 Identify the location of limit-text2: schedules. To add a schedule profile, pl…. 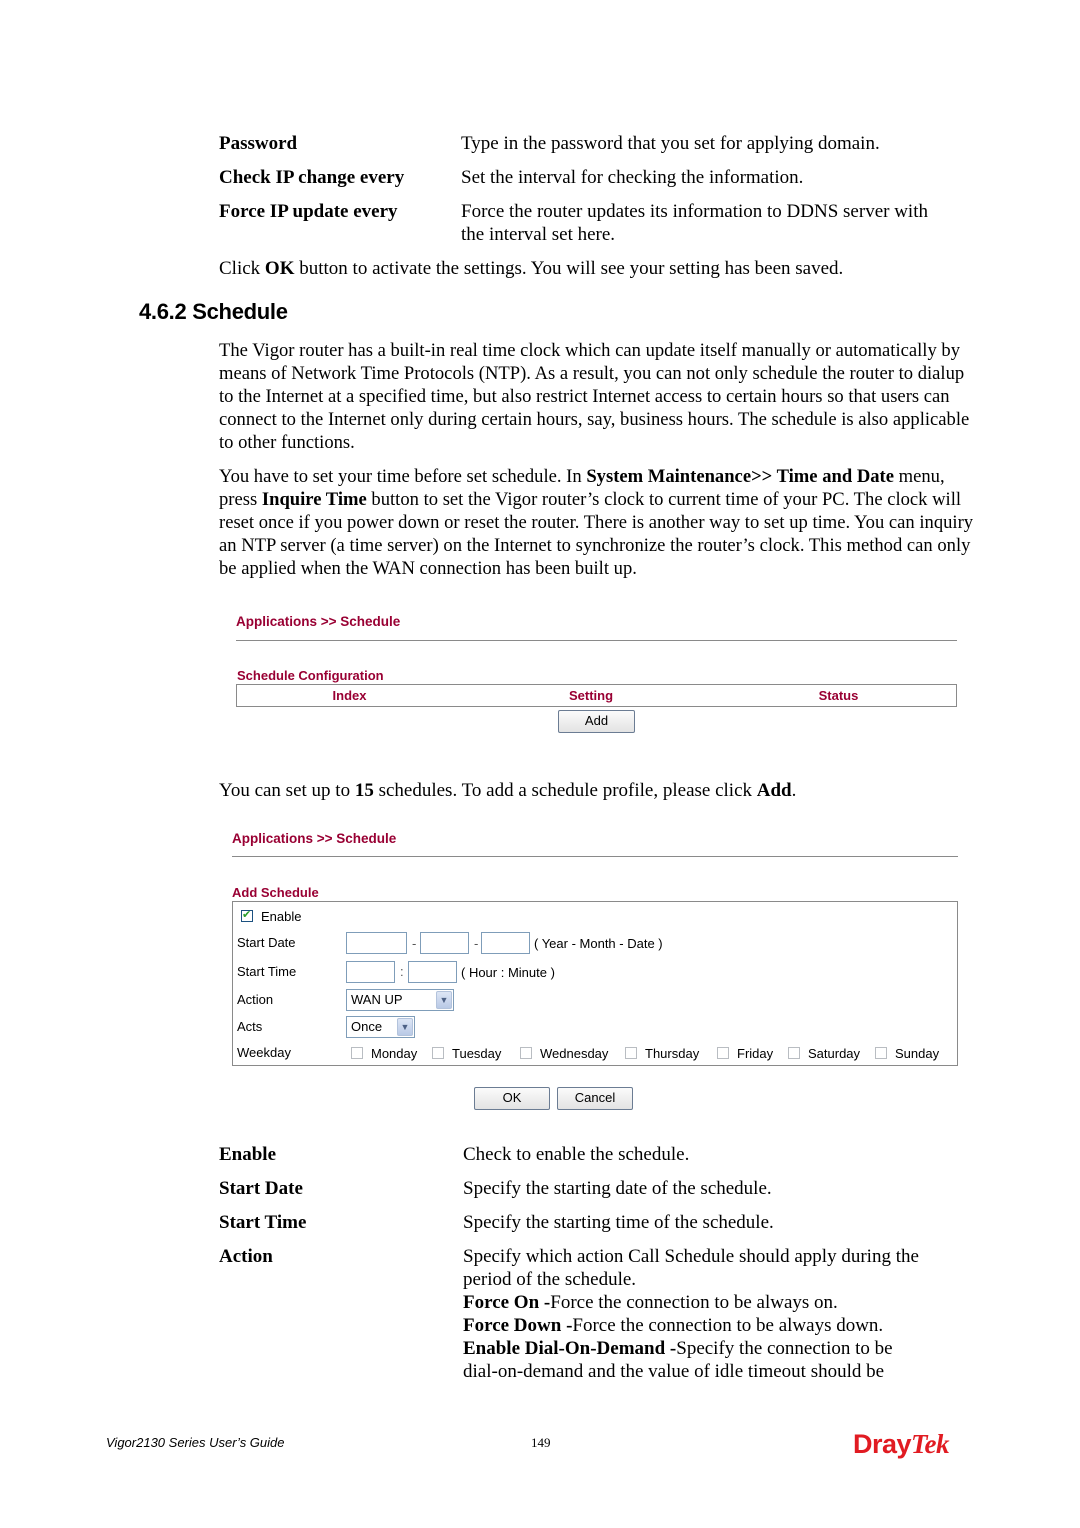
(565, 790).